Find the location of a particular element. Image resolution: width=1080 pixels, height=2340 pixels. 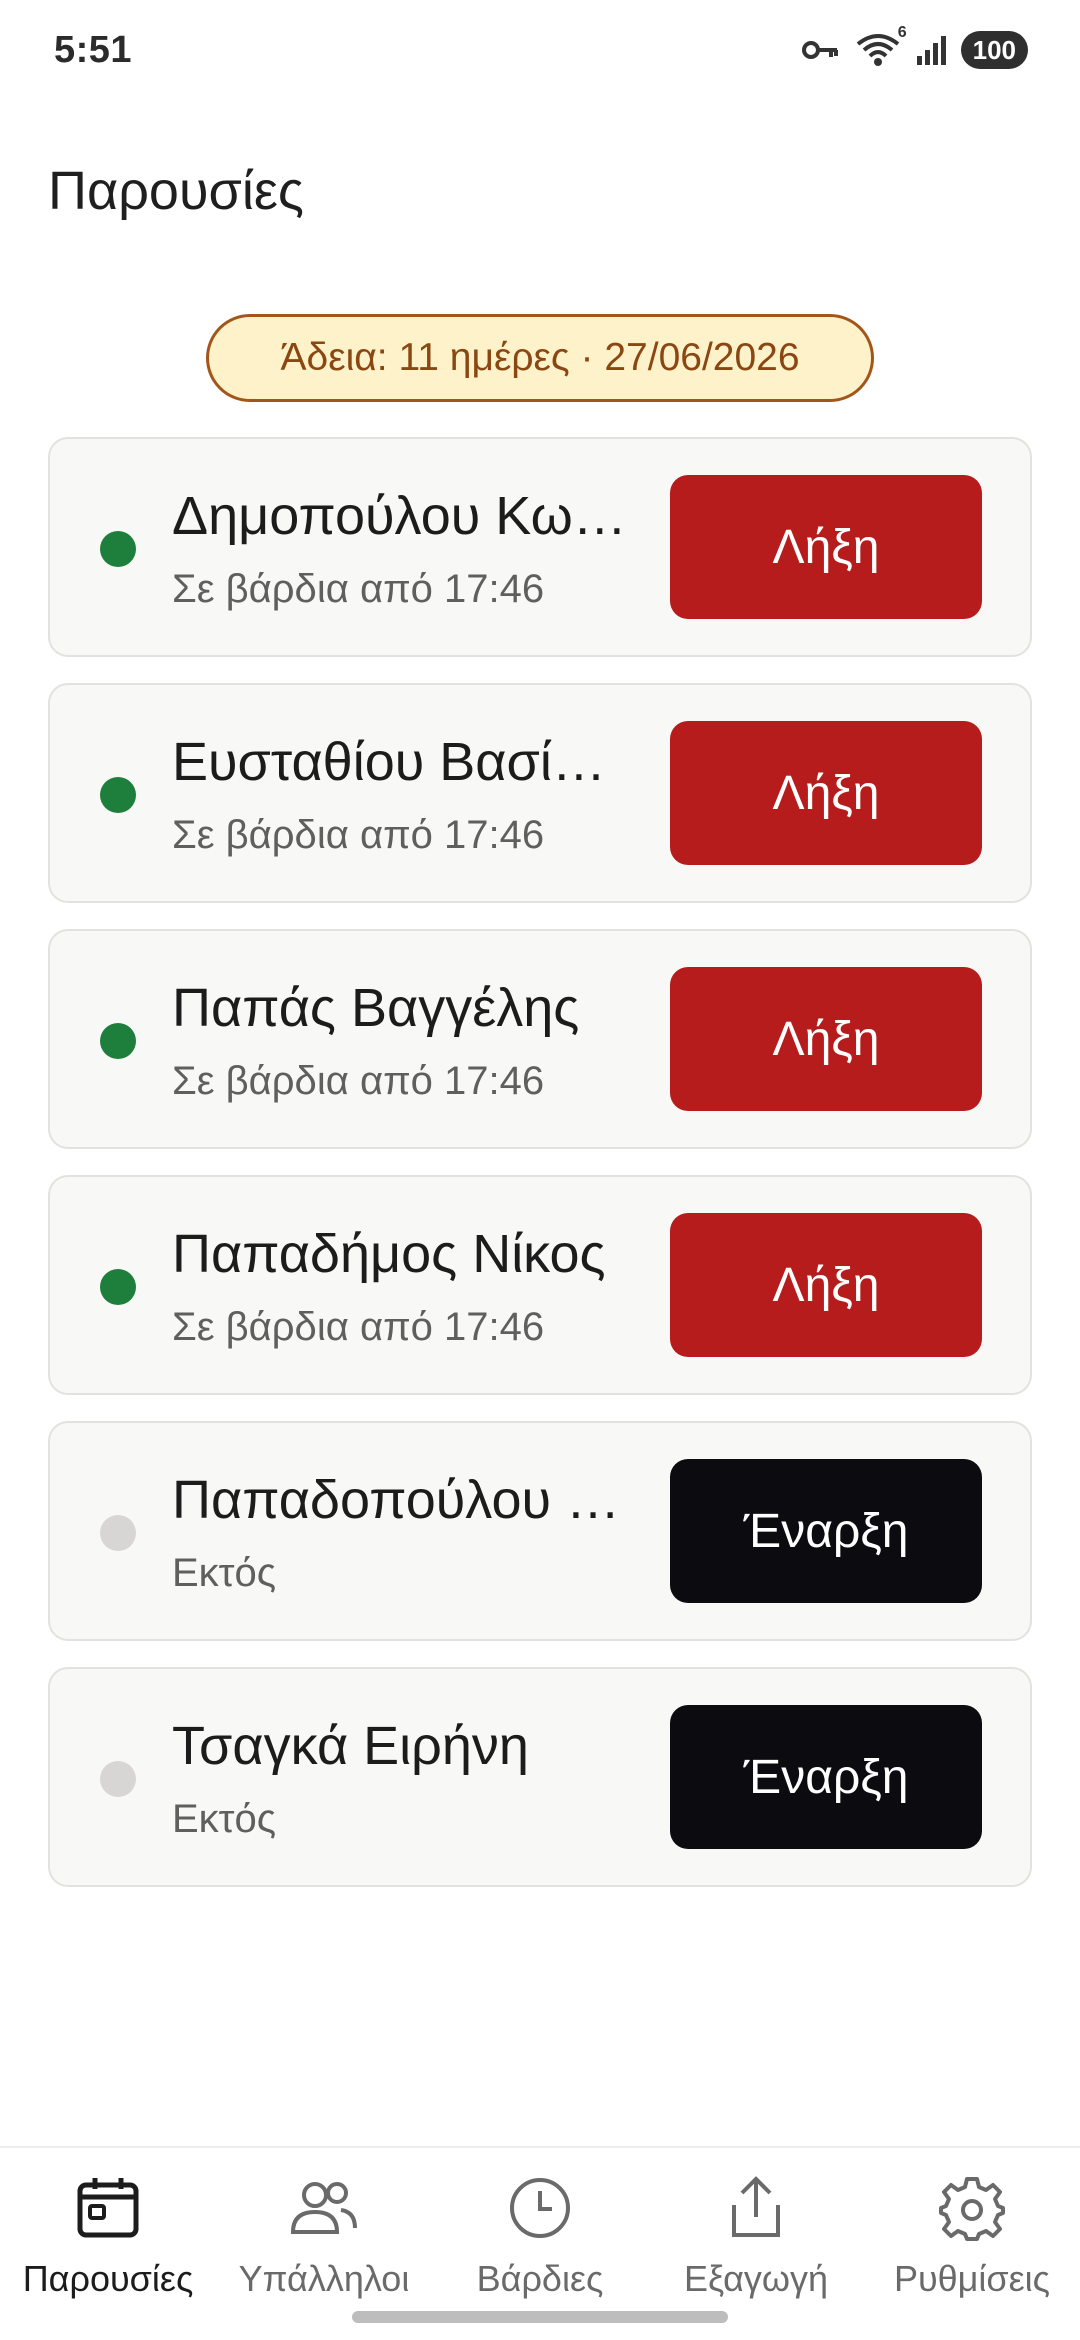

employee-card: Δημοπούλου Κω… Σε βάρδια από 17:46 Λήξη is located at coordinates (540, 547).